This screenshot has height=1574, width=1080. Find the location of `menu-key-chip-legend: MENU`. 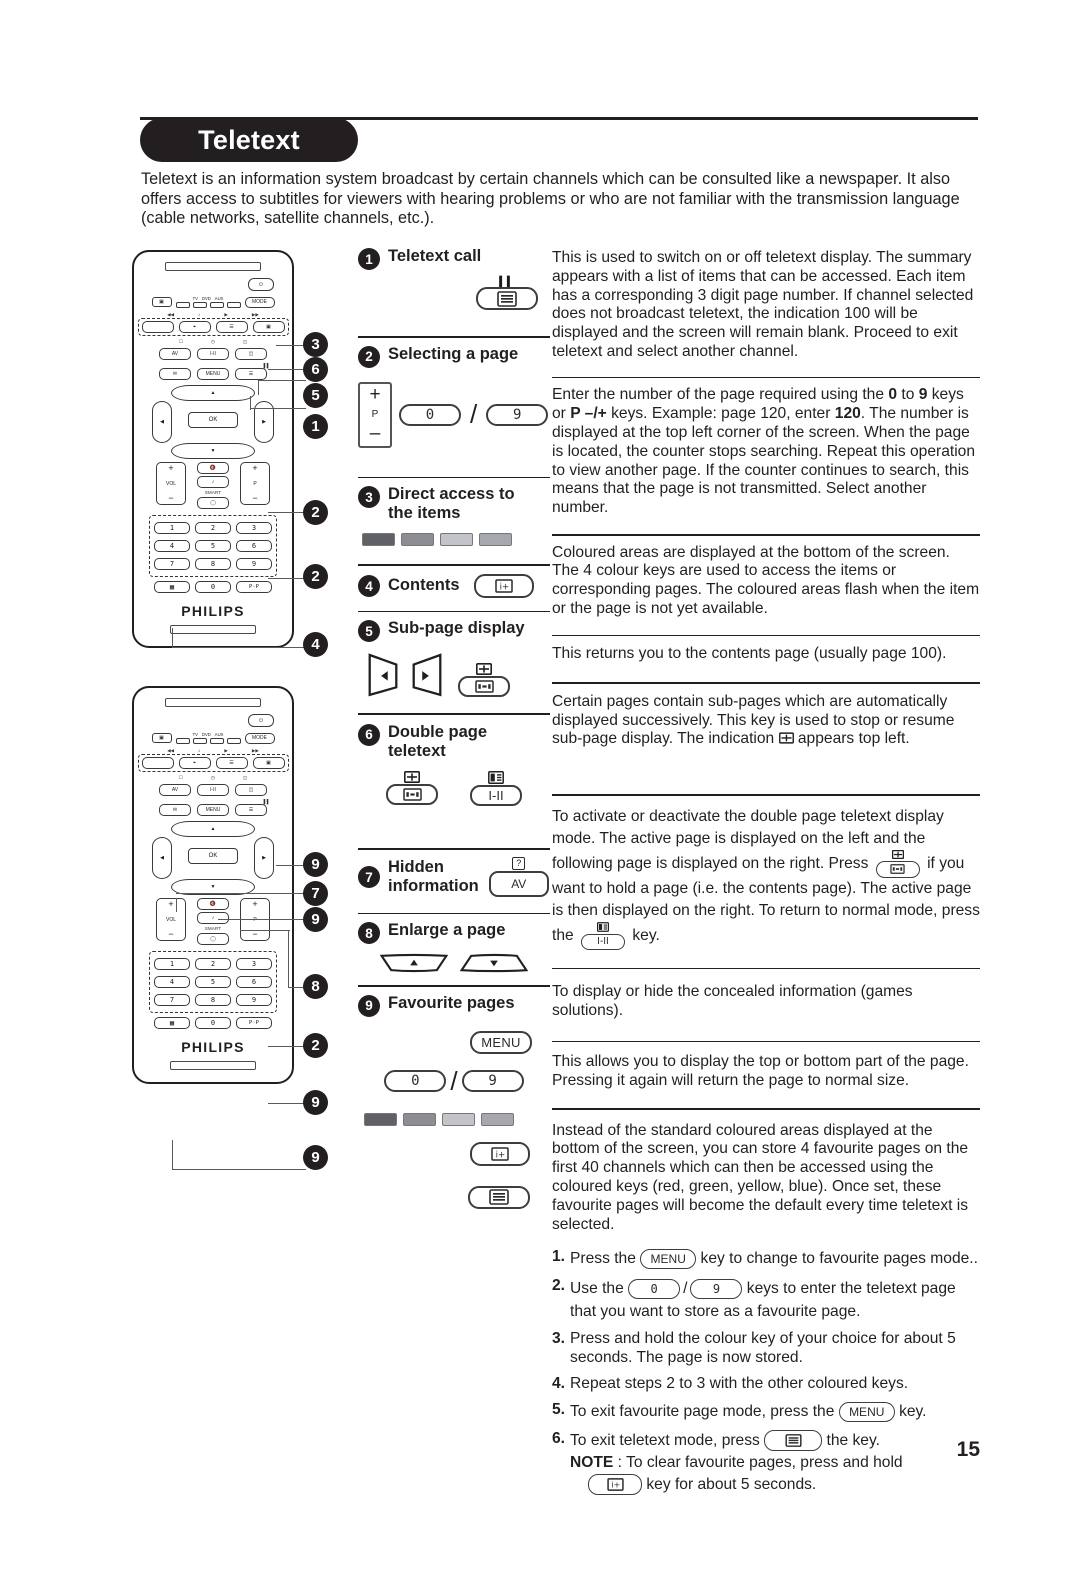

menu-key-chip-legend: MENU is located at coordinates (501, 1042).